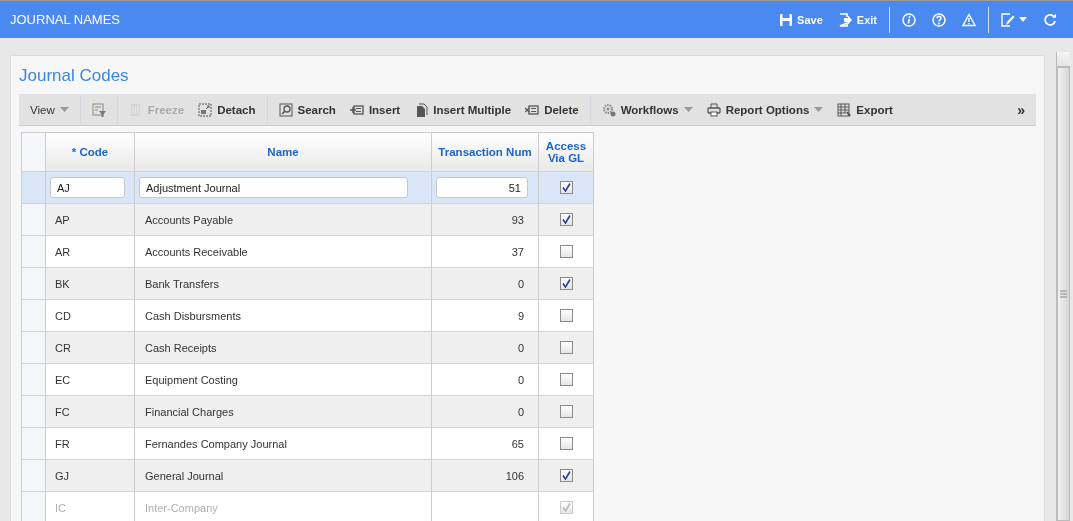  What do you see at coordinates (713, 109) in the screenshot?
I see `printer-icon` at bounding box center [713, 109].